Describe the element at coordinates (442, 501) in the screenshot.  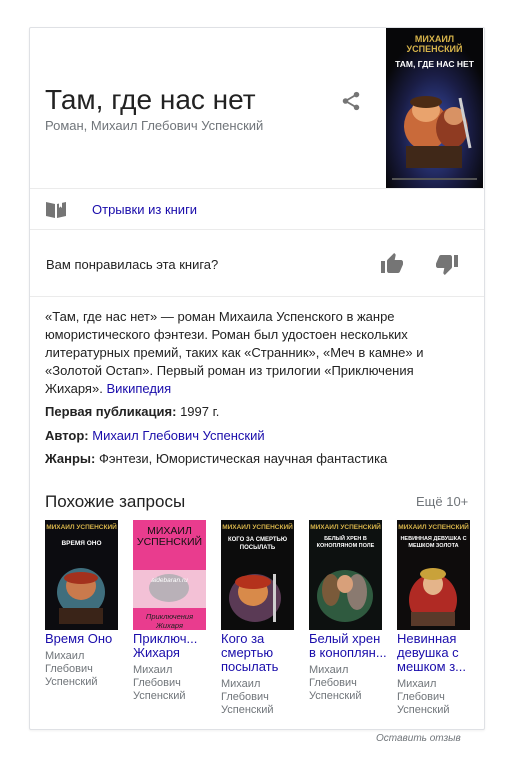
I see `more-link: Ещё 10+` at that location.